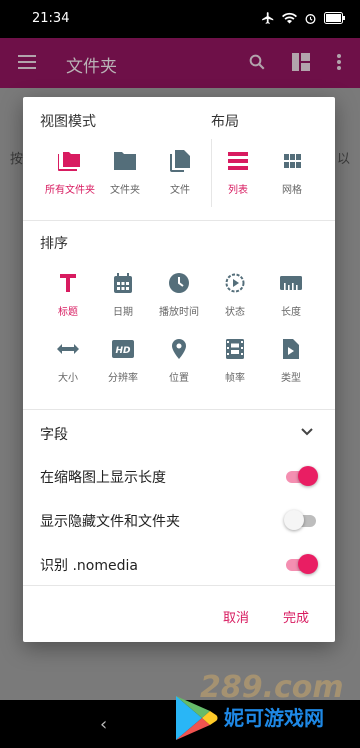 The width and height of the screenshot is (360, 748). Describe the element at coordinates (301, 476) in the screenshot. I see `show-length-switch` at that location.